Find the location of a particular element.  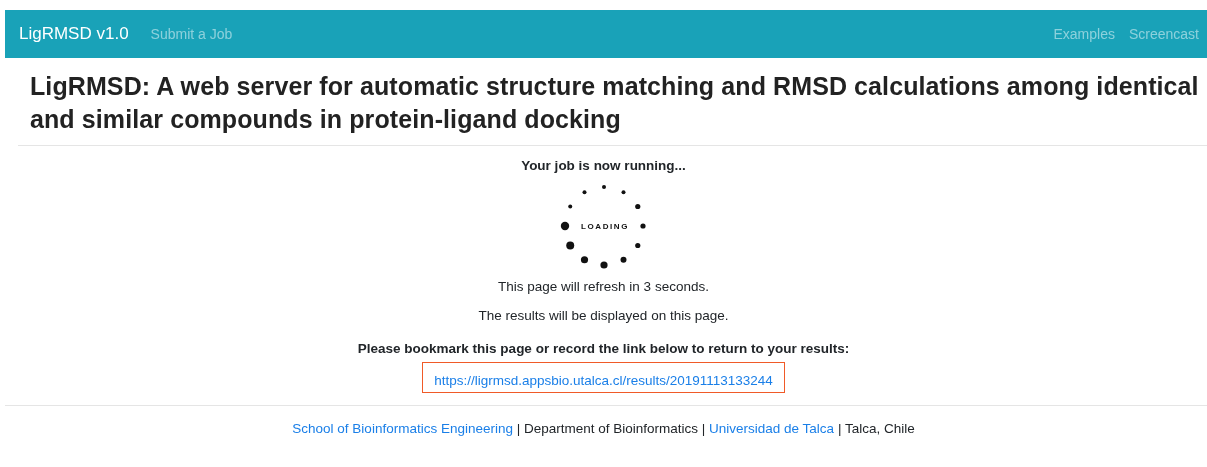

result-link: https://ligrmsd.appsbio.utalca.cl/results/20191113133244 is located at coordinates (603, 380).